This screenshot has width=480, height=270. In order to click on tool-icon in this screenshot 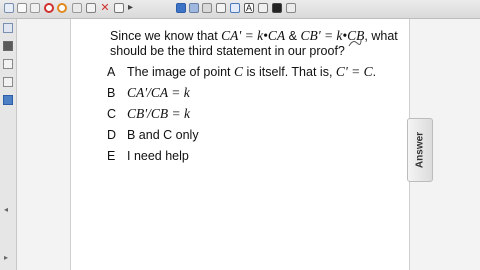, I will do `click(77, 8)`.